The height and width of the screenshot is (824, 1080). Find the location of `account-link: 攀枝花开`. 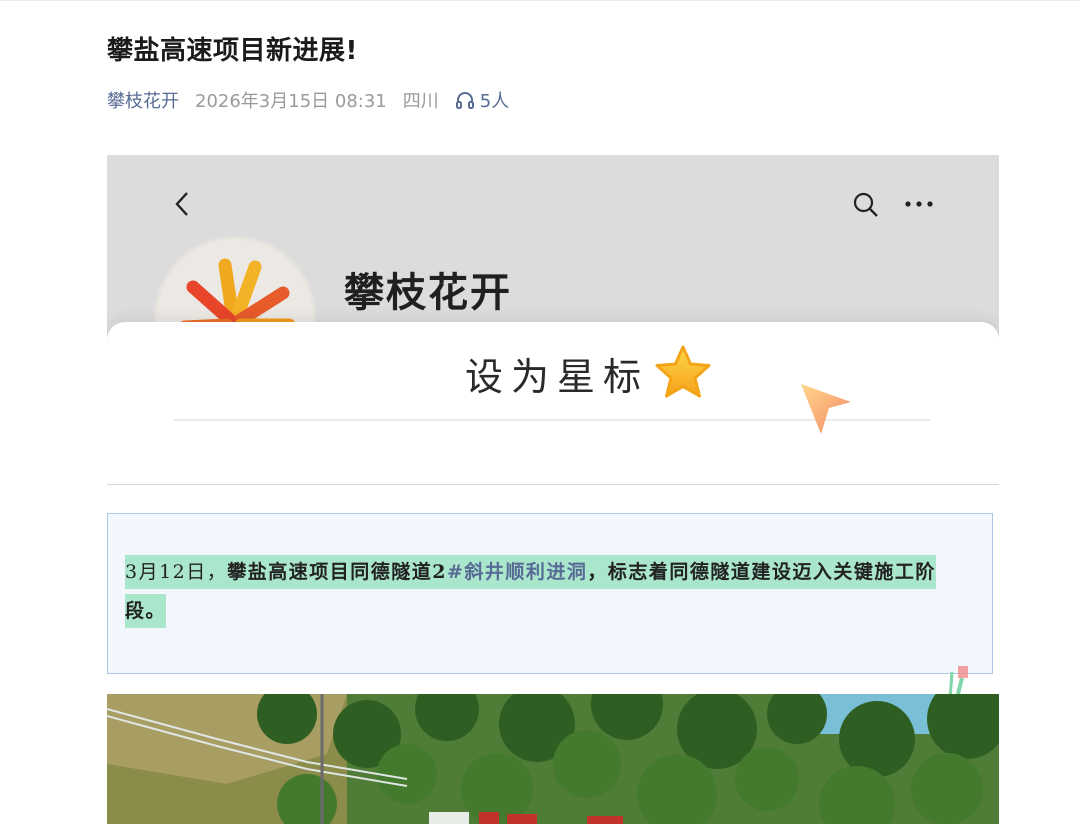

account-link: 攀枝花开 is located at coordinates (143, 100).